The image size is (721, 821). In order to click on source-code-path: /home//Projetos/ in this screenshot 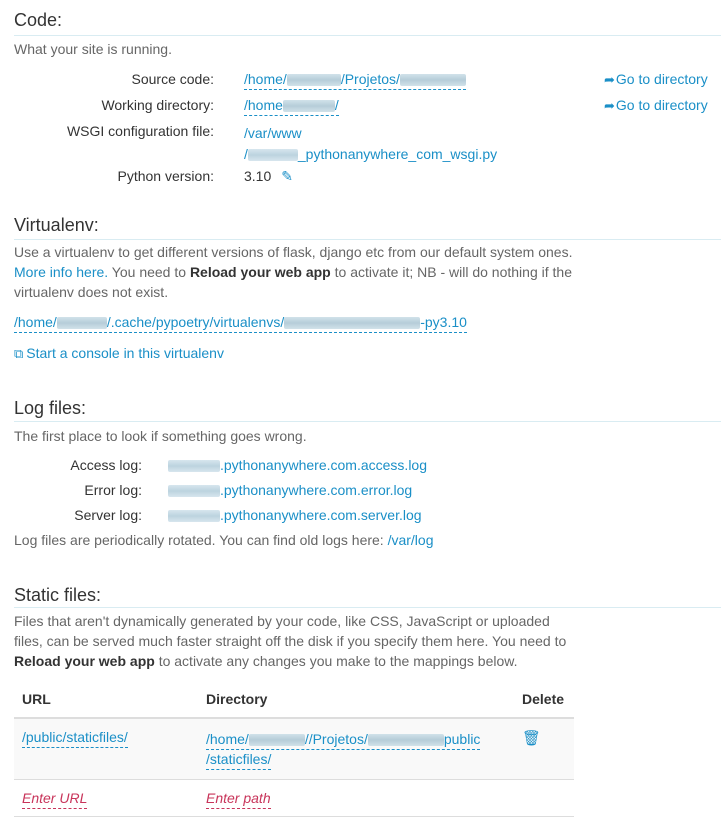, I will do `click(355, 80)`.